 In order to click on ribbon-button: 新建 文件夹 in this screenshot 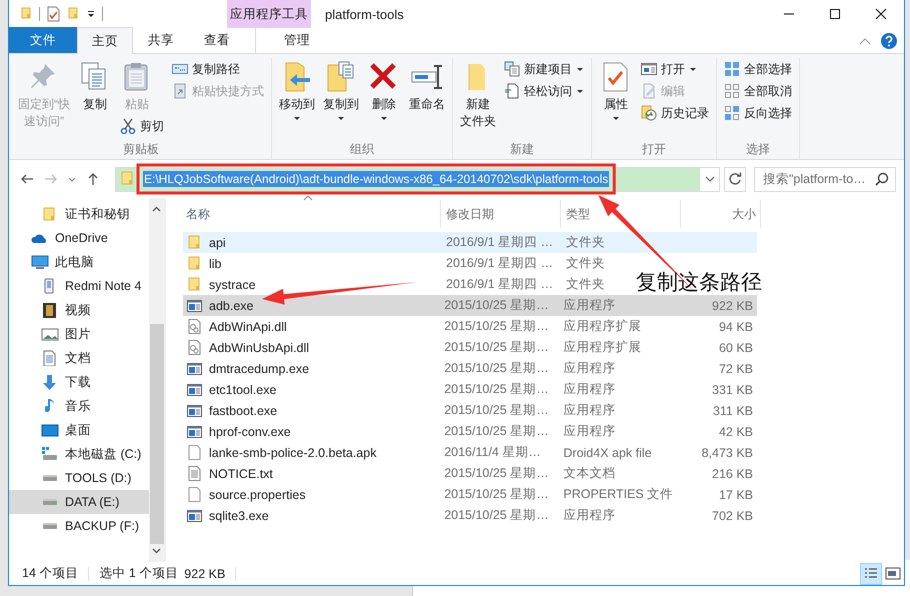, I will do `click(478, 95)`.